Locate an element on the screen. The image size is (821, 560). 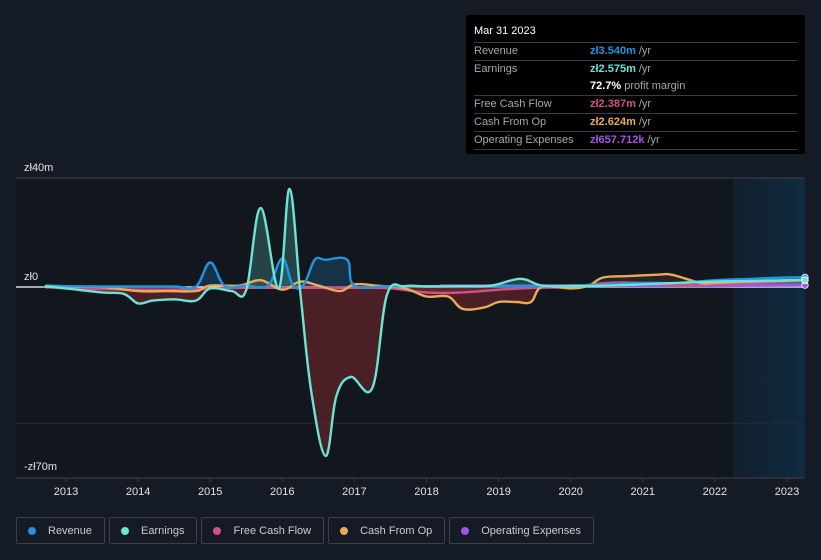
tooltip-label is located at coordinates (532, 86).